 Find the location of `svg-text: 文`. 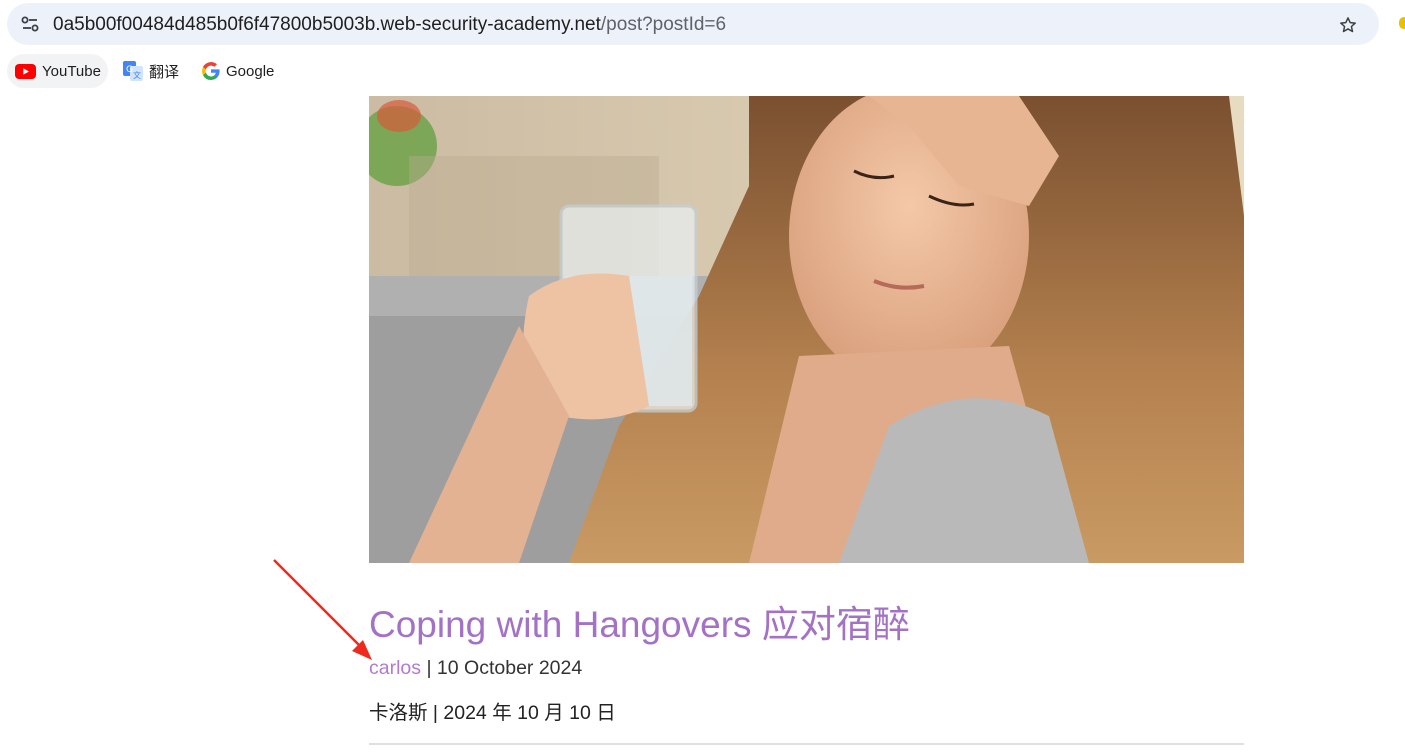

svg-text: 文 is located at coordinates (137, 75).